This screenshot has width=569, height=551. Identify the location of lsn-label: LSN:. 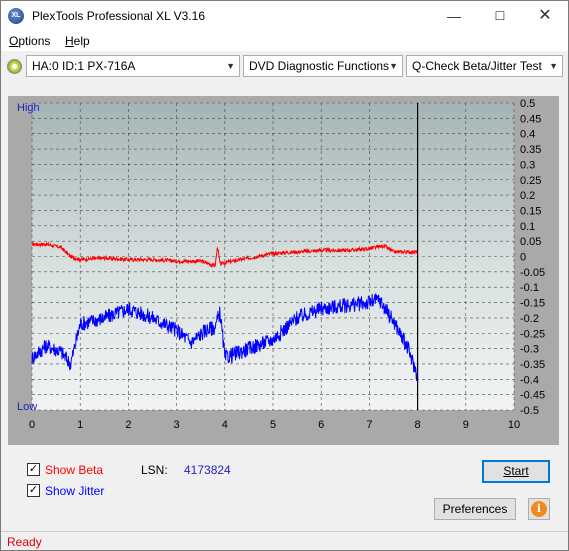
(154, 470).